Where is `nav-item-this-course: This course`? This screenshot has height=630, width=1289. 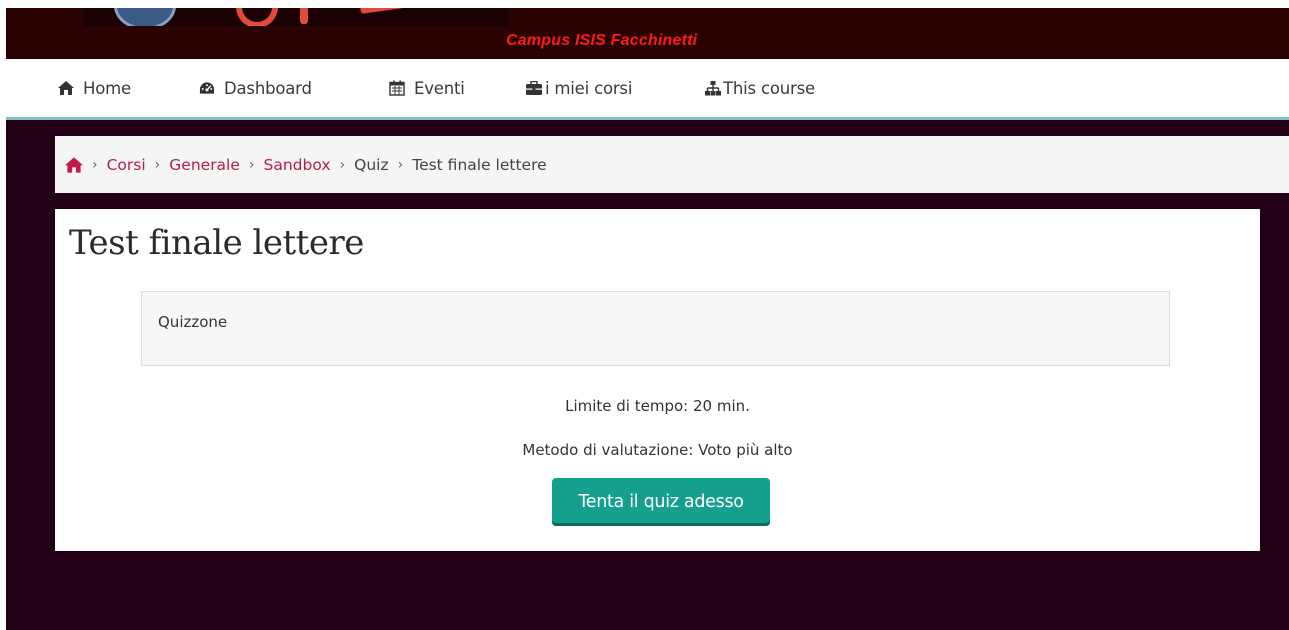
nav-item-this-course: This course is located at coordinates (760, 88).